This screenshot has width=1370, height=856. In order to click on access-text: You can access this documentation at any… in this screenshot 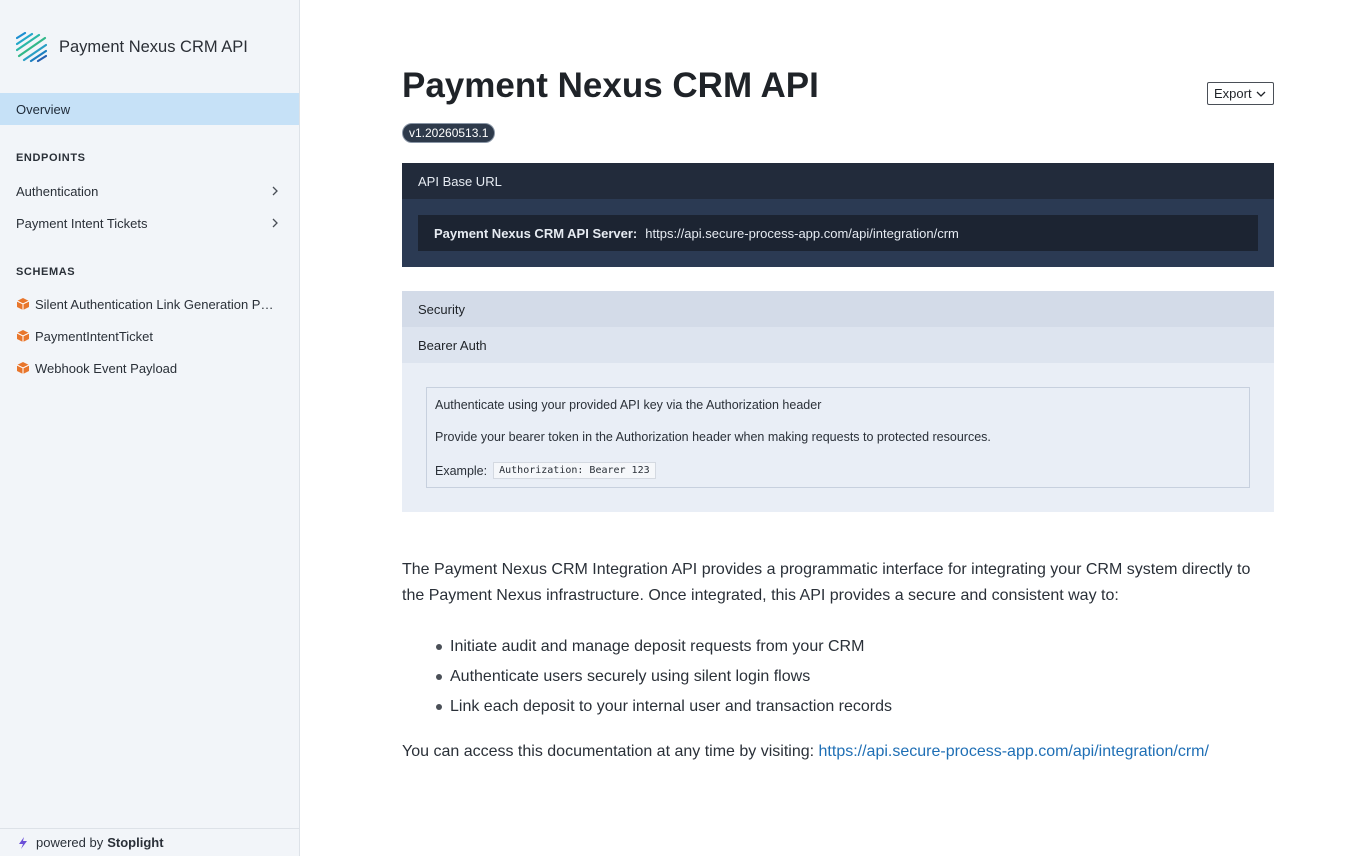, I will do `click(610, 751)`.